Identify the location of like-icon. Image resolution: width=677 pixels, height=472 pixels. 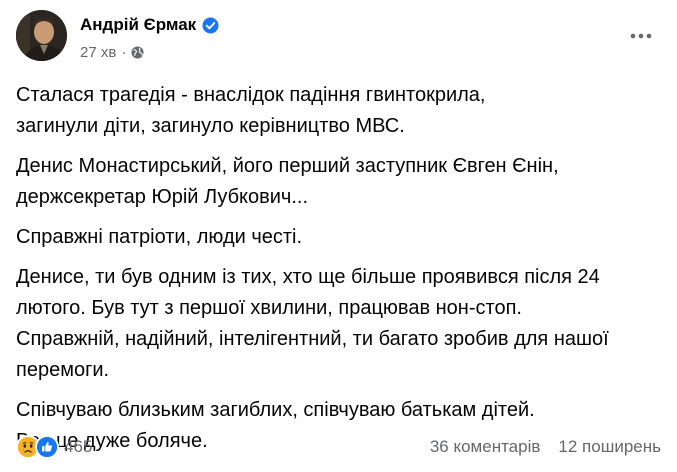
(47, 447).